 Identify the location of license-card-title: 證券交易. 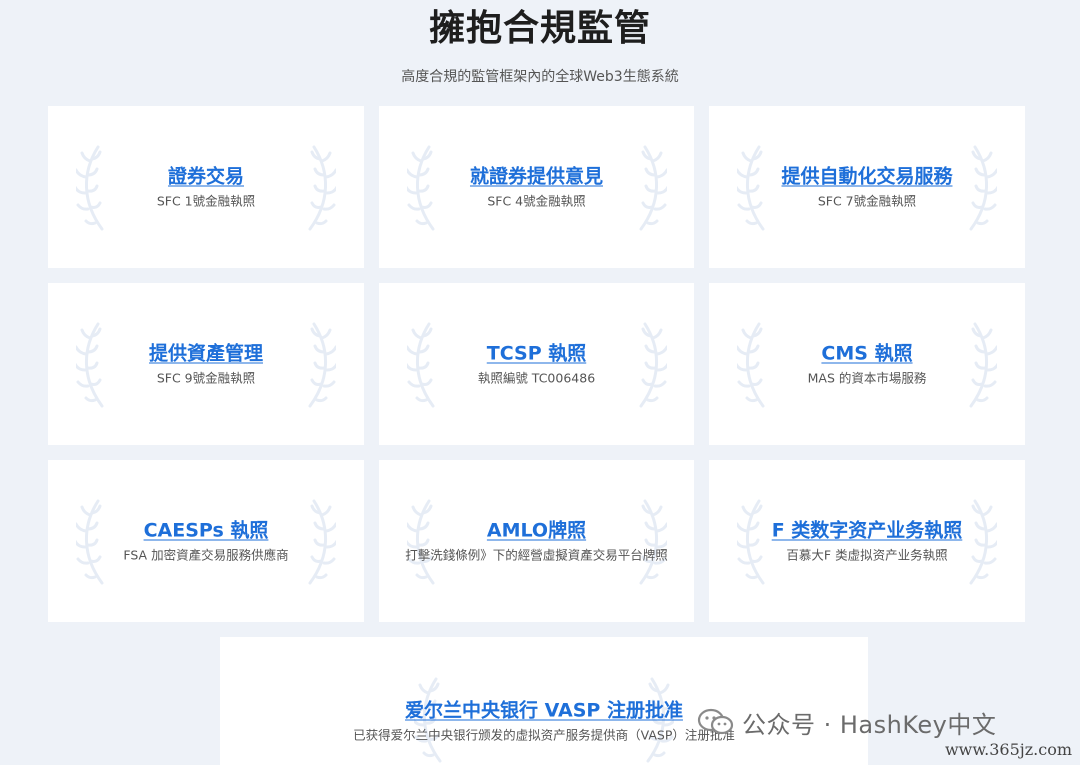
(206, 177).